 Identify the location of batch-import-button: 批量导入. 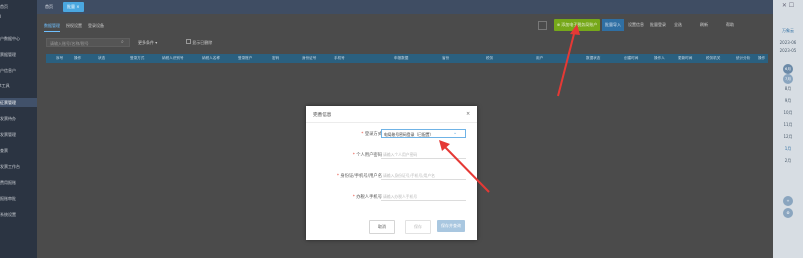
(613, 25).